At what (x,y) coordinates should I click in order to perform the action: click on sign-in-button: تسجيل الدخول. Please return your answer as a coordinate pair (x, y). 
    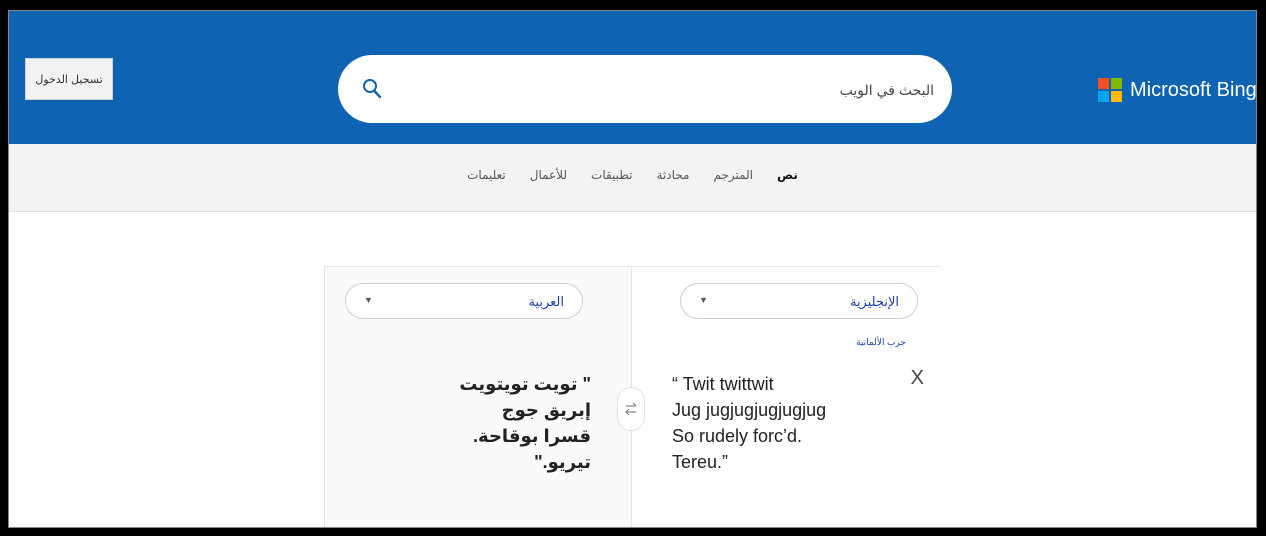
    Looking at the image, I should click on (69, 79).